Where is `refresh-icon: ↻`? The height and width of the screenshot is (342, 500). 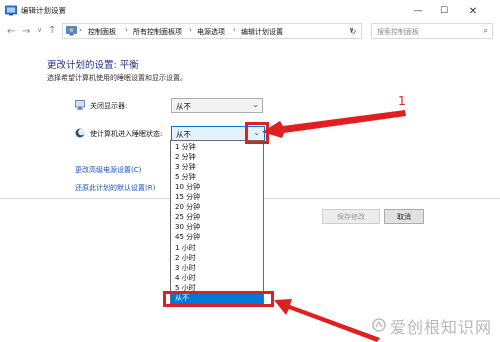
refresh-icon: ↻ is located at coordinates (353, 31).